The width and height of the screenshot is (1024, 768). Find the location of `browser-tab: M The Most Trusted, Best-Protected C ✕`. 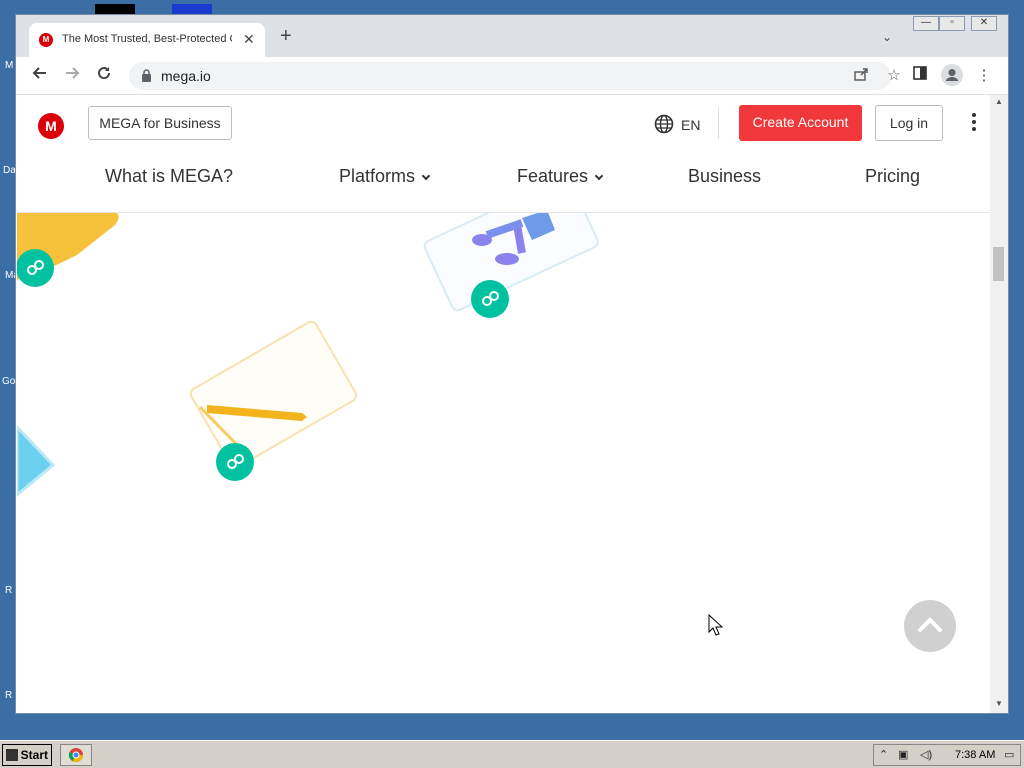

browser-tab: M The Most Trusted, Best-Protected C ✕ is located at coordinates (147, 40).